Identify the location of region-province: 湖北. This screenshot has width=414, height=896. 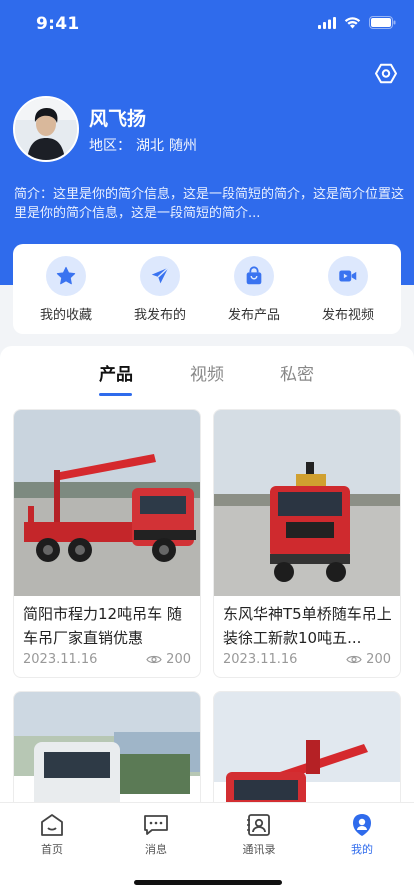
(150, 146).